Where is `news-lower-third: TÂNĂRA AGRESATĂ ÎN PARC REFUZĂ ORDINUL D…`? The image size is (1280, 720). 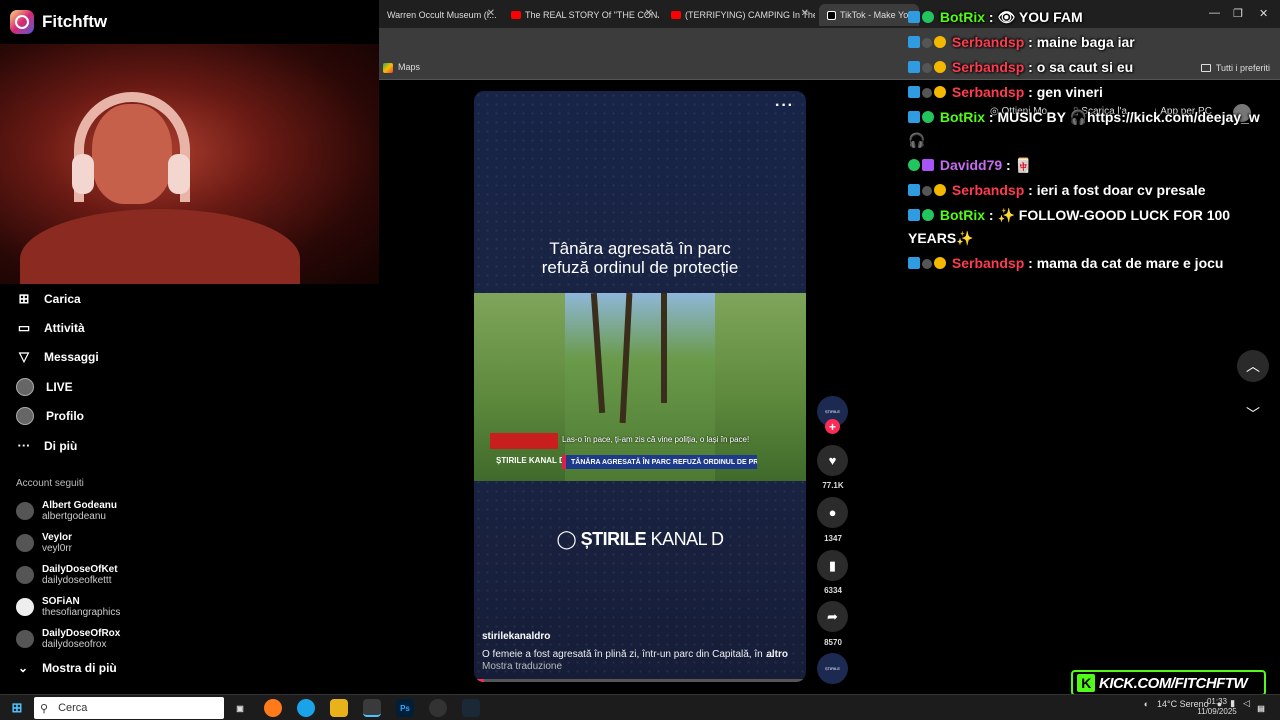 news-lower-third: TÂNĂRA AGRESATĂ ÎN PARC REFUZĂ ORDINUL D… is located at coordinates (659, 462).